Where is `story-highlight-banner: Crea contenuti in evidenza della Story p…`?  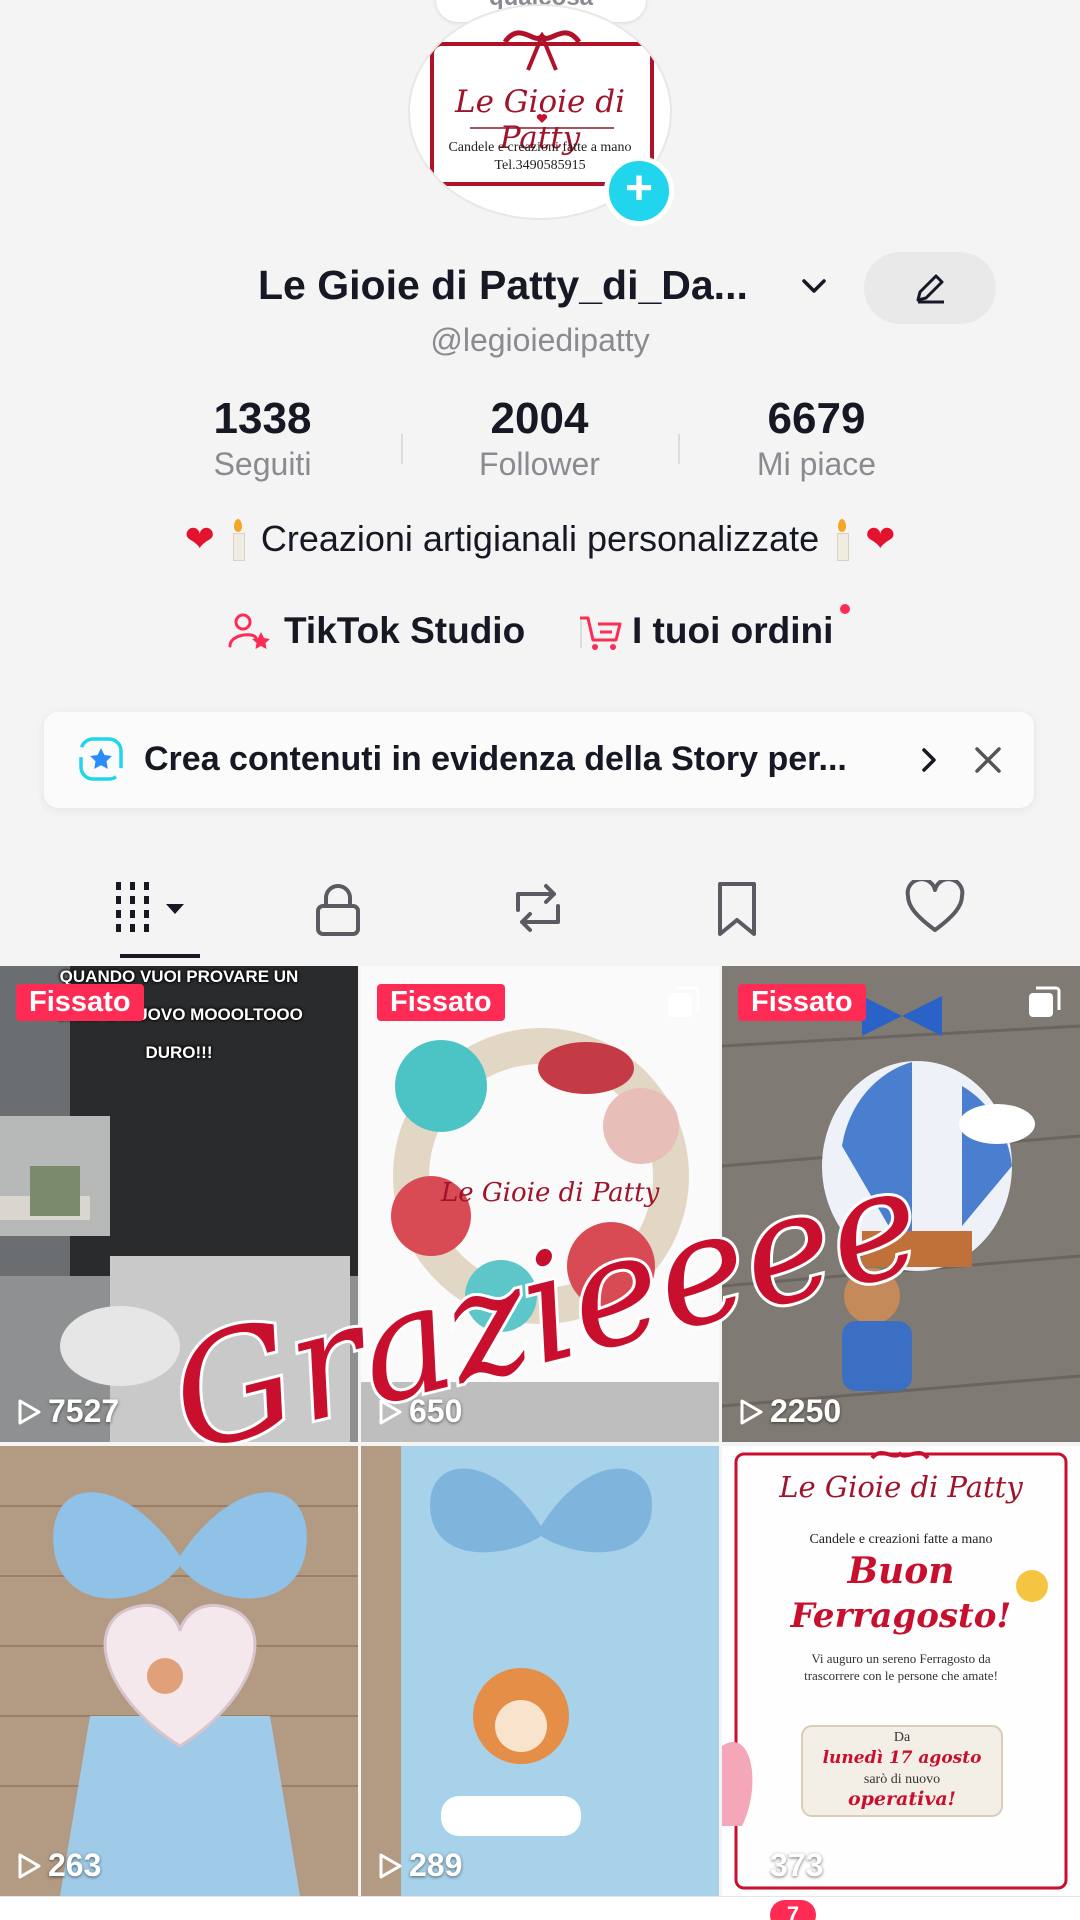
story-highlight-banner: Crea contenuti in evidenza della Story p… is located at coordinates (539, 760).